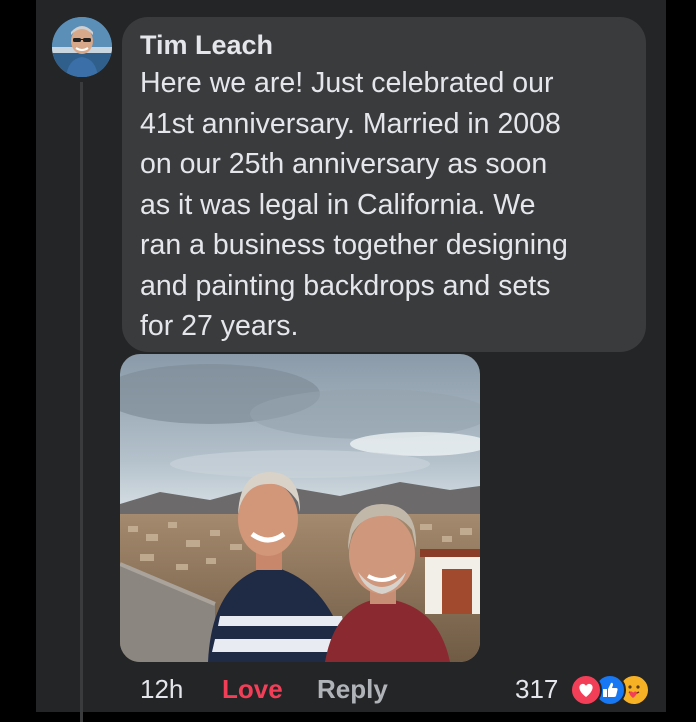 Image resolution: width=696 pixels, height=722 pixels. What do you see at coordinates (610, 690) in the screenshot?
I see `reaction-icons` at bounding box center [610, 690].